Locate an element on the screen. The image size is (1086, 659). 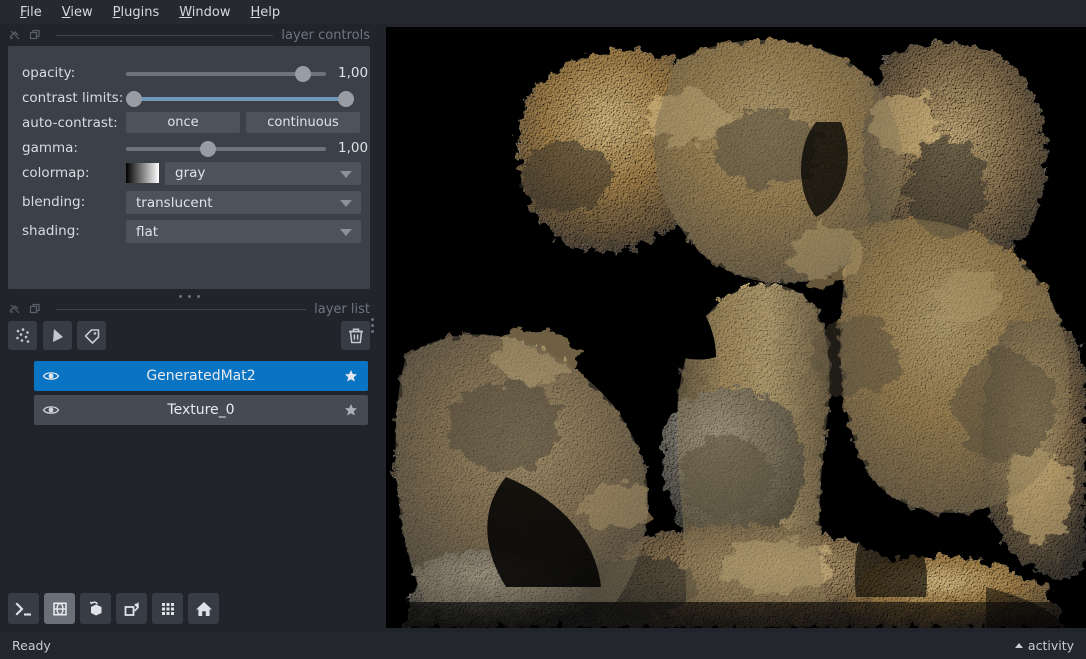
opacity-row: opacity: 1,00 is located at coordinates (189, 73).